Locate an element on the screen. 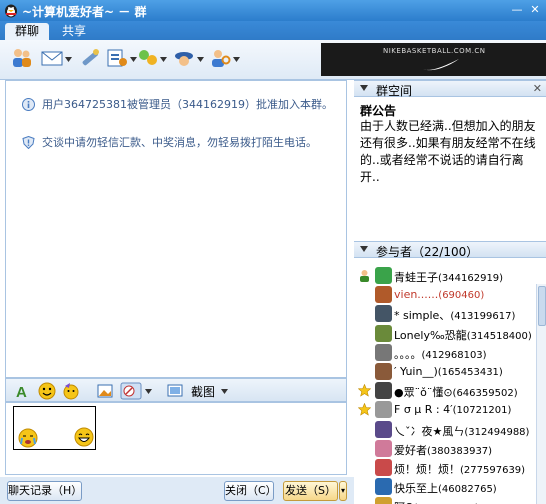  members-icon is located at coordinates (22, 58).